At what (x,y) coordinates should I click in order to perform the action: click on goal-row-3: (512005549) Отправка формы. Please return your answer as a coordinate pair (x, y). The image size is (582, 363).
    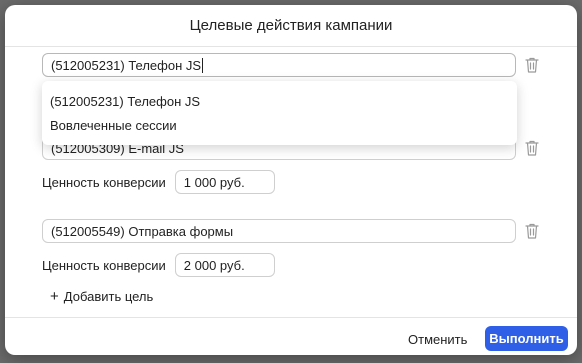
    Looking at the image, I should click on (307, 231).